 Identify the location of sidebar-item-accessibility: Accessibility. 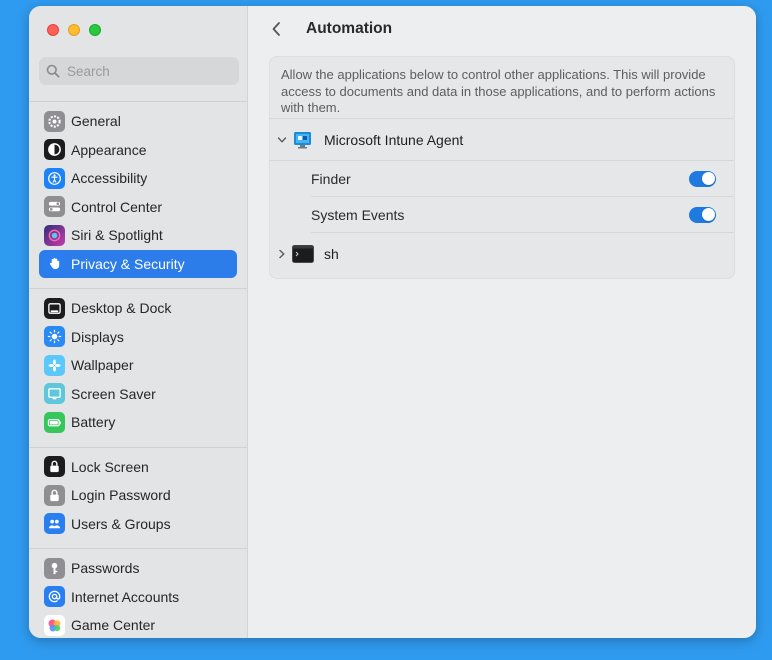
(138, 178).